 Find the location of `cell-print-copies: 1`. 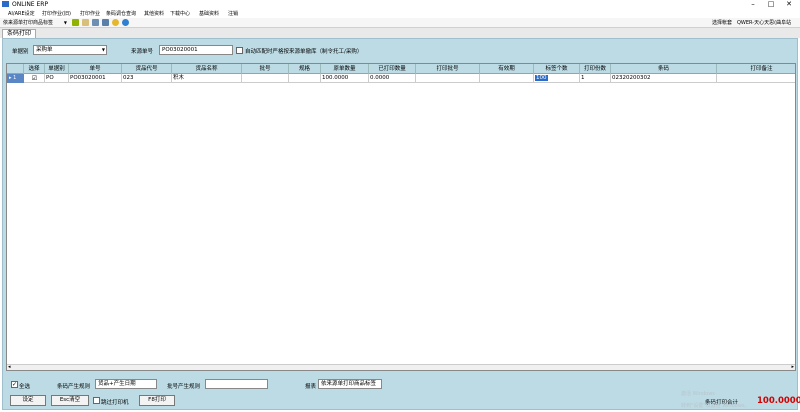

cell-print-copies: 1 is located at coordinates (595, 78).